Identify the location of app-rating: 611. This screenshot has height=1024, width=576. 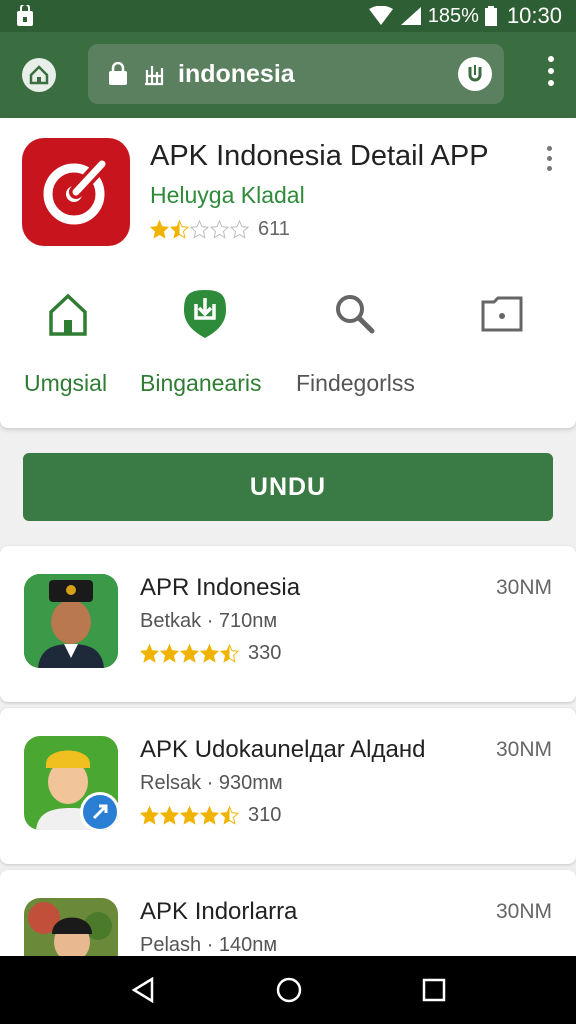
(220, 229).